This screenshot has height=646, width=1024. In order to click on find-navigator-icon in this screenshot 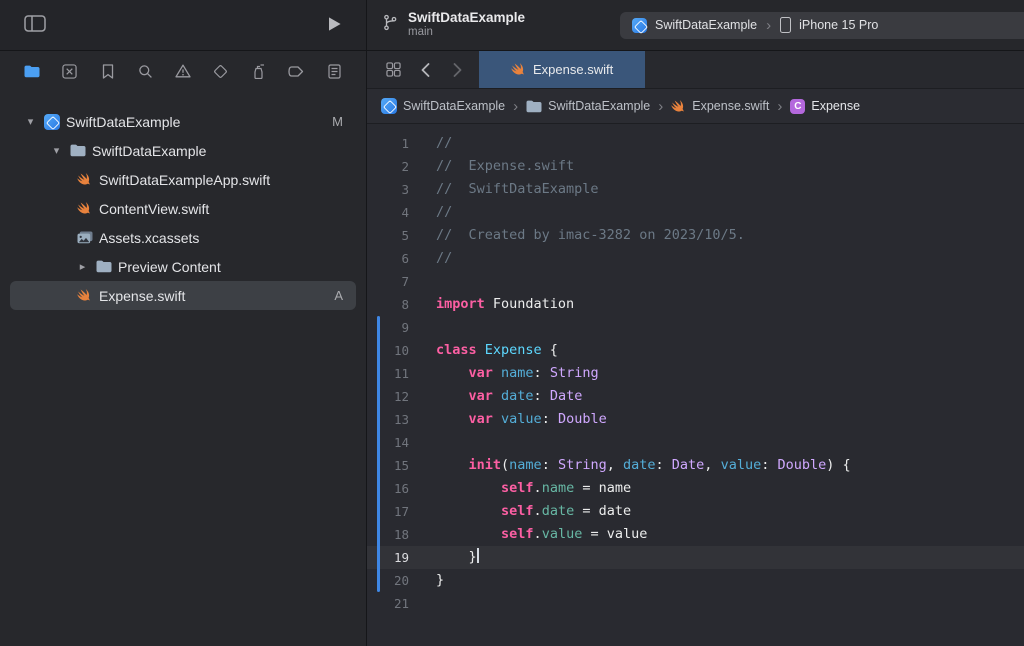, I will do `click(145, 71)`.